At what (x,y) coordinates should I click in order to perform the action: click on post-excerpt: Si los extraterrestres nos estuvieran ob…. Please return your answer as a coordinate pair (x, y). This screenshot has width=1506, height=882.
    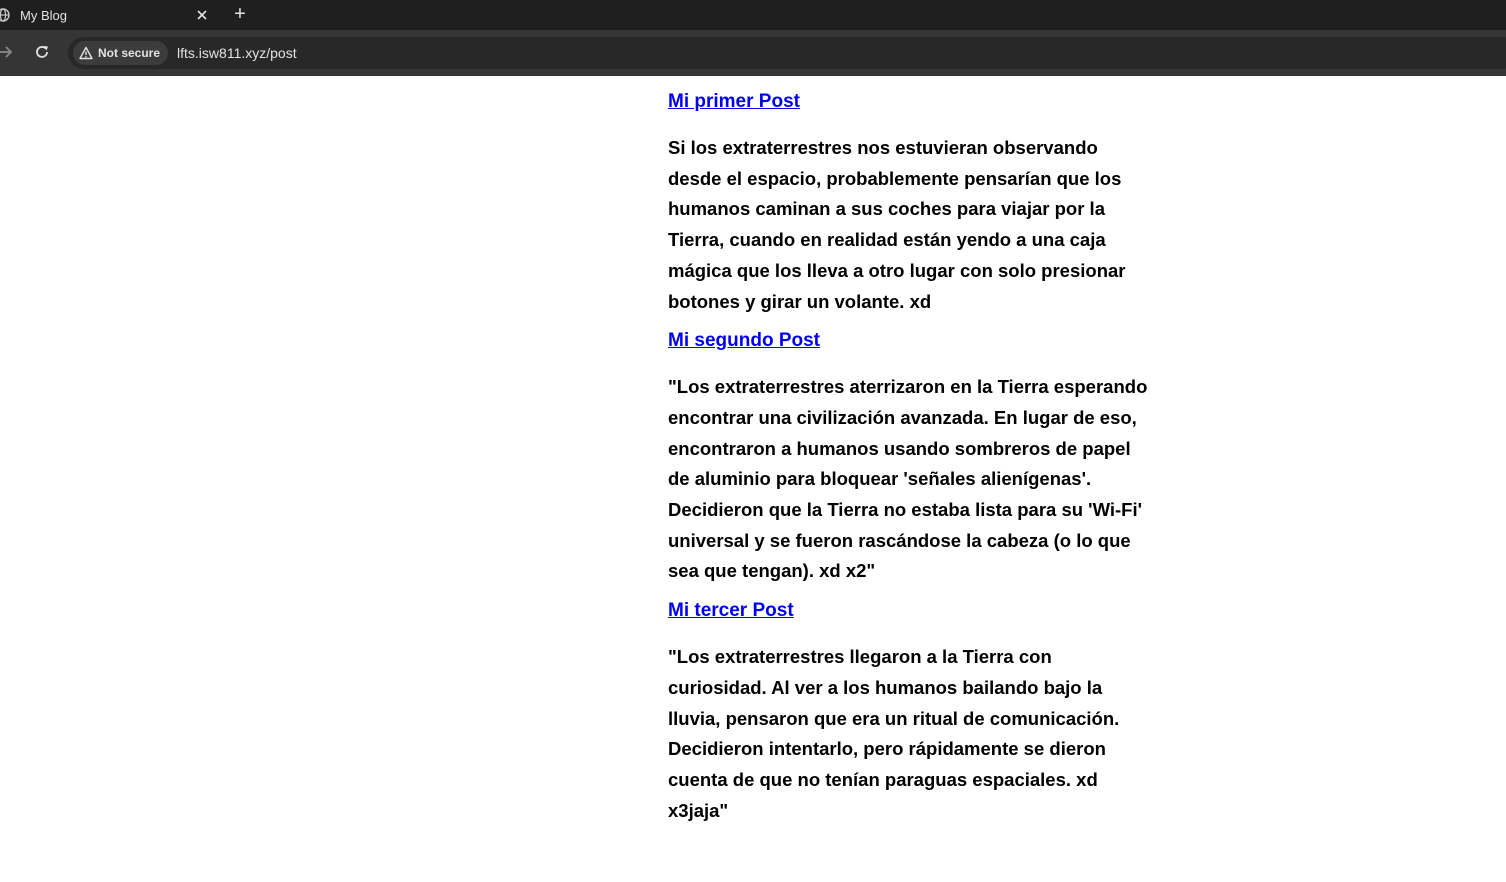
    Looking at the image, I should click on (897, 224).